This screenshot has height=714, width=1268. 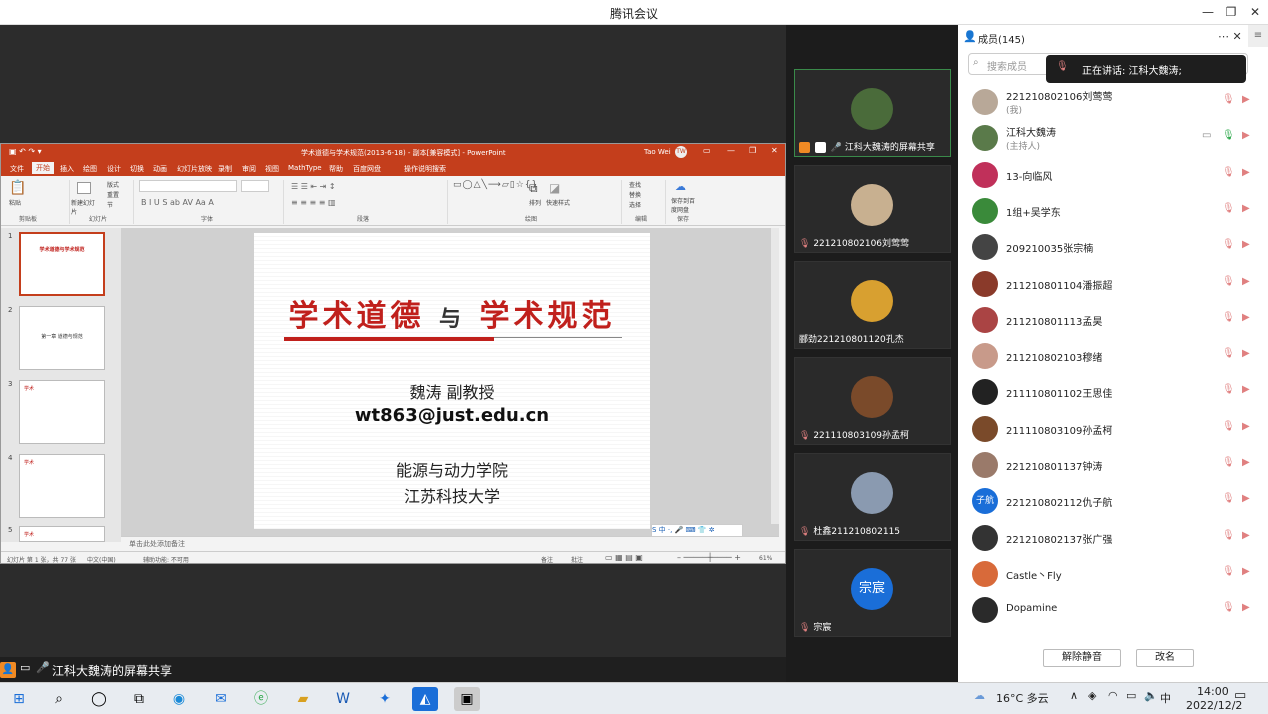 I want to click on tab-file: 文件, so click(x=17, y=169).